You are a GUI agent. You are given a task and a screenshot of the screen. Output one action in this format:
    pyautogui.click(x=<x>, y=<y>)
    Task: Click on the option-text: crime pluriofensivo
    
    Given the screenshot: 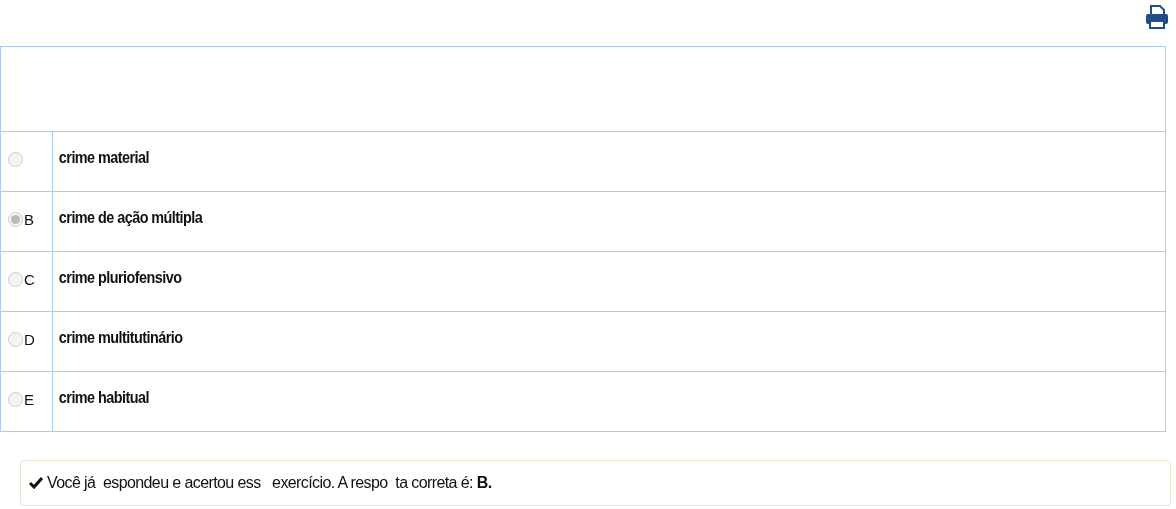 What is the action you would take?
    pyautogui.click(x=119, y=277)
    